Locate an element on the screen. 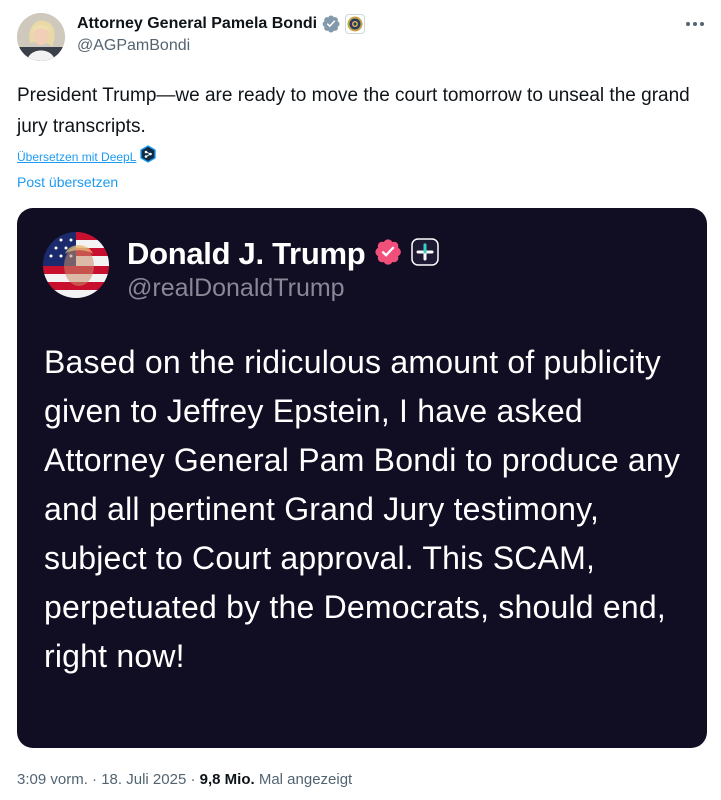 Image resolution: width=721 pixels, height=800 pixels. deepl-translate: Übersetzen mit DeepL is located at coordinates (87, 156).